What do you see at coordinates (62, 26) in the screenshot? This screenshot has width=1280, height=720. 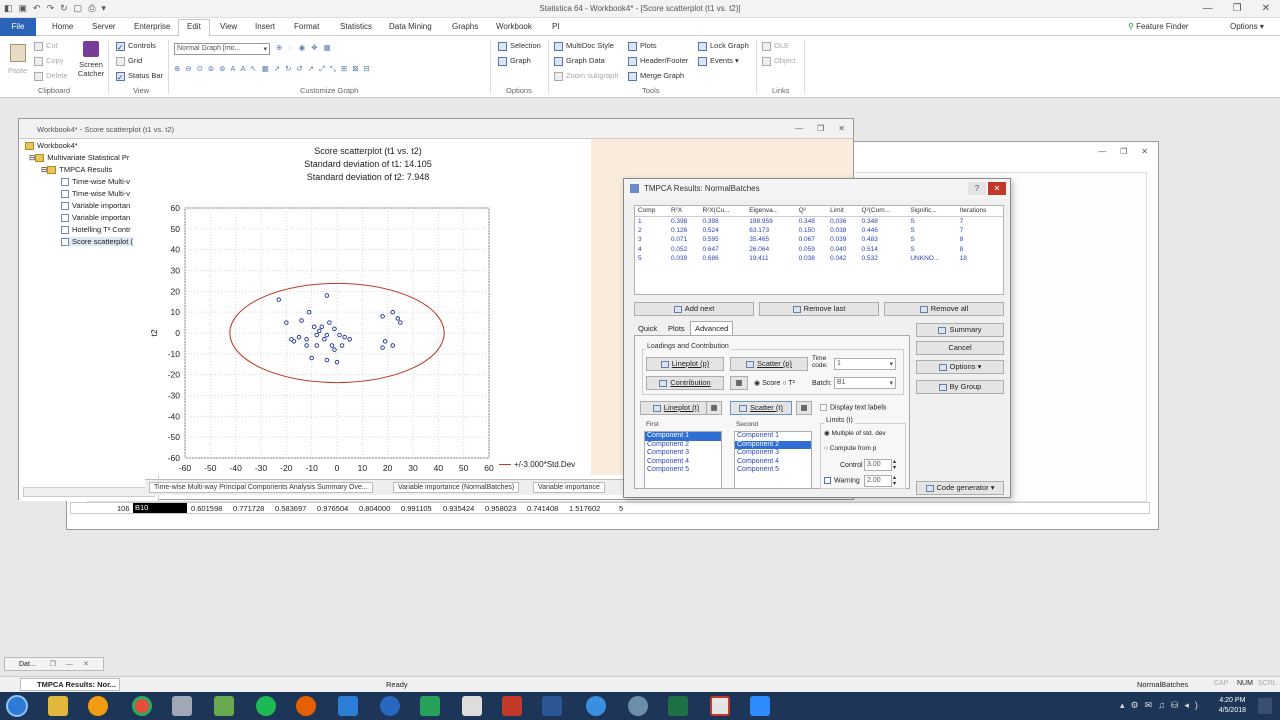 I see `menu-home: Home` at bounding box center [62, 26].